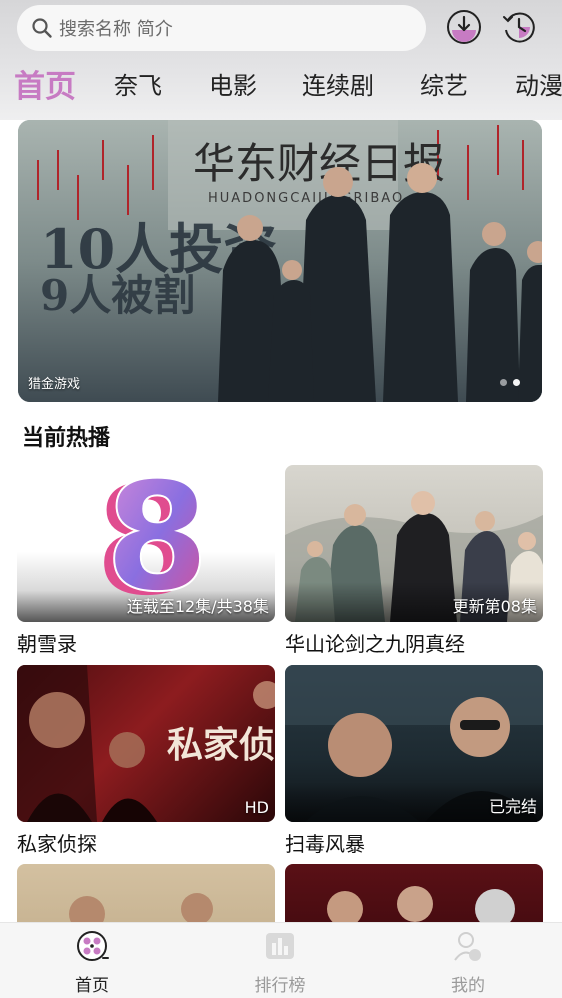  Describe the element at coordinates (325, 844) in the screenshot. I see `show-title: 扫毒风暴` at that location.